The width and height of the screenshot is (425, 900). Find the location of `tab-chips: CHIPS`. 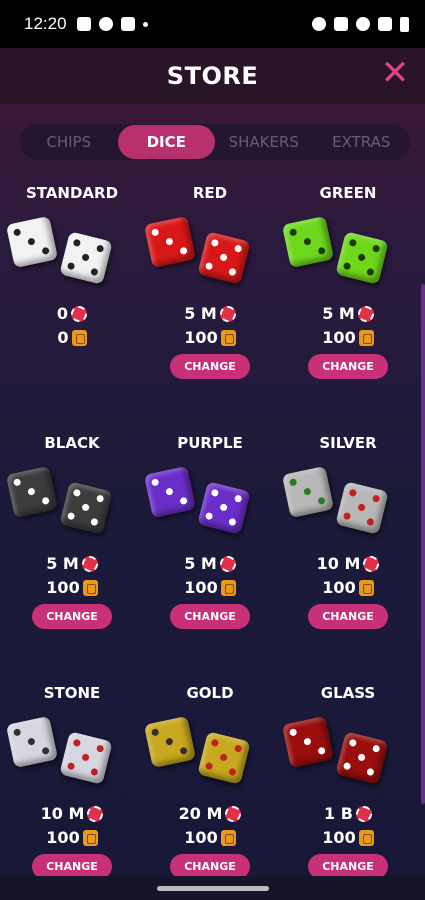

tab-chips: CHIPS is located at coordinates (69, 142).